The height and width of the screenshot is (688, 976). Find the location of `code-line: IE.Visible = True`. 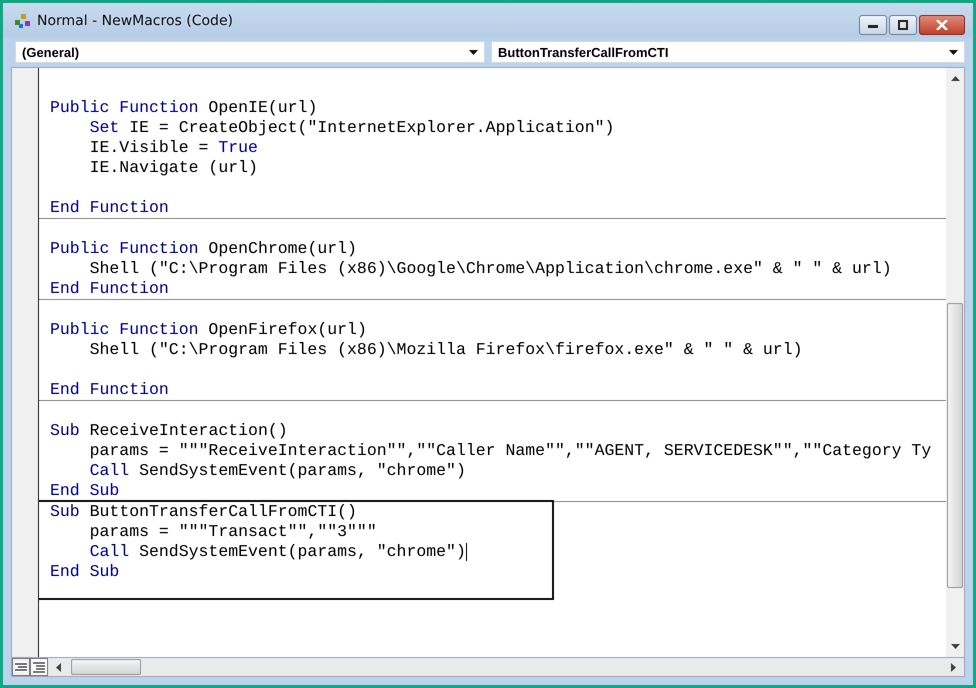

code-line: IE.Visible = True is located at coordinates (173, 148).